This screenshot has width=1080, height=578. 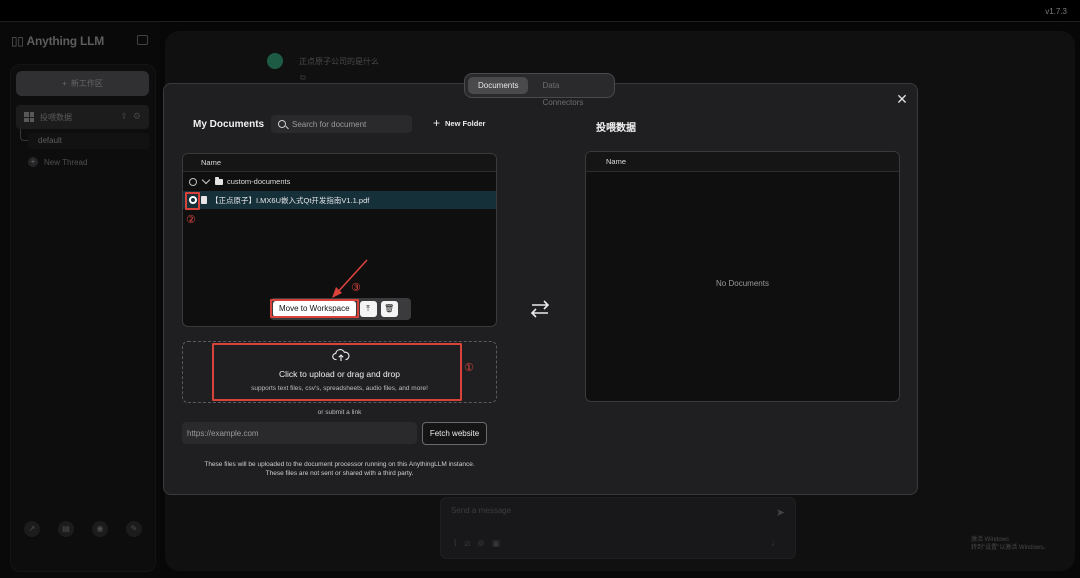 What do you see at coordinates (498, 85) in the screenshot?
I see `tab-documents: Documents` at bounding box center [498, 85].